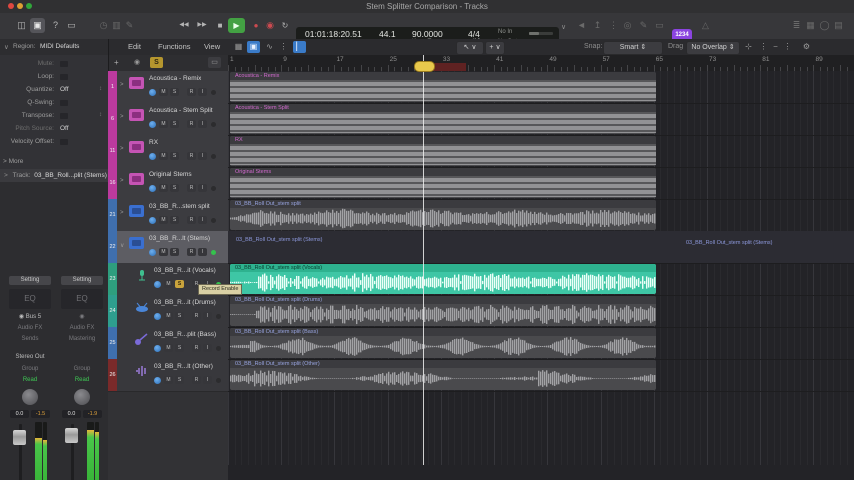 The height and width of the screenshot is (480, 854). I want to click on audio-region: 03_BB_Roll Out_stem split (Bass), so click(443, 343).